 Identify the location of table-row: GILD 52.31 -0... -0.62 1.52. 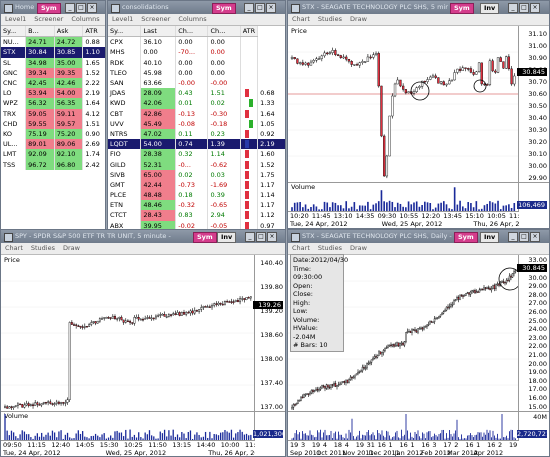
(196, 164).